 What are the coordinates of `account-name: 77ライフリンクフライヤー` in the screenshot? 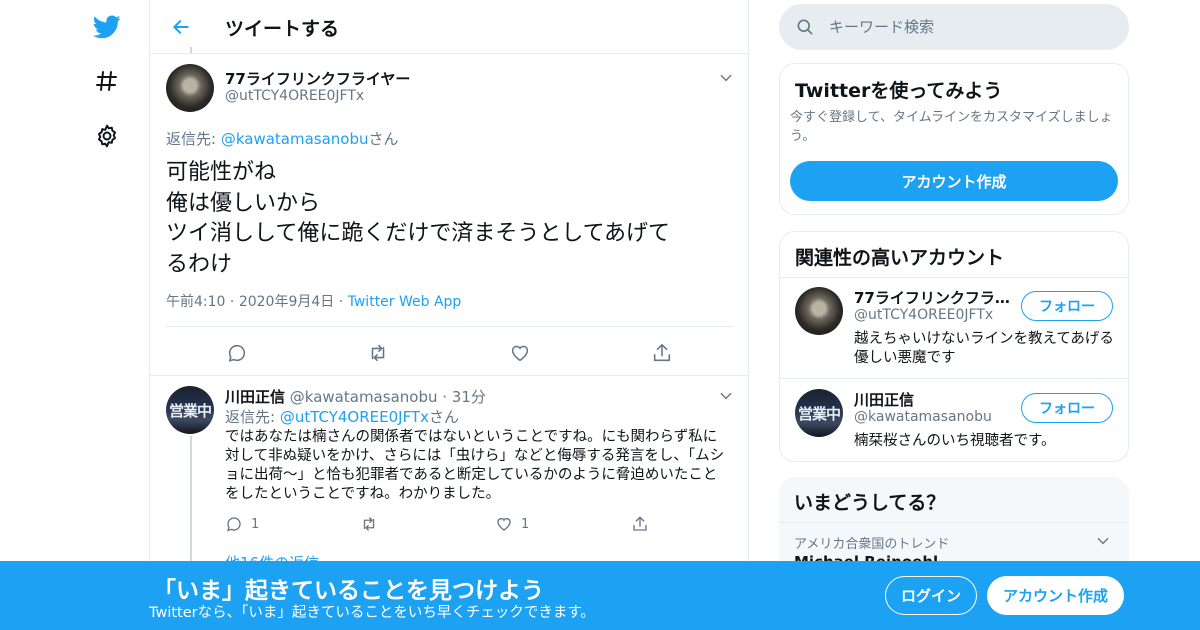 It's located at (934, 297).